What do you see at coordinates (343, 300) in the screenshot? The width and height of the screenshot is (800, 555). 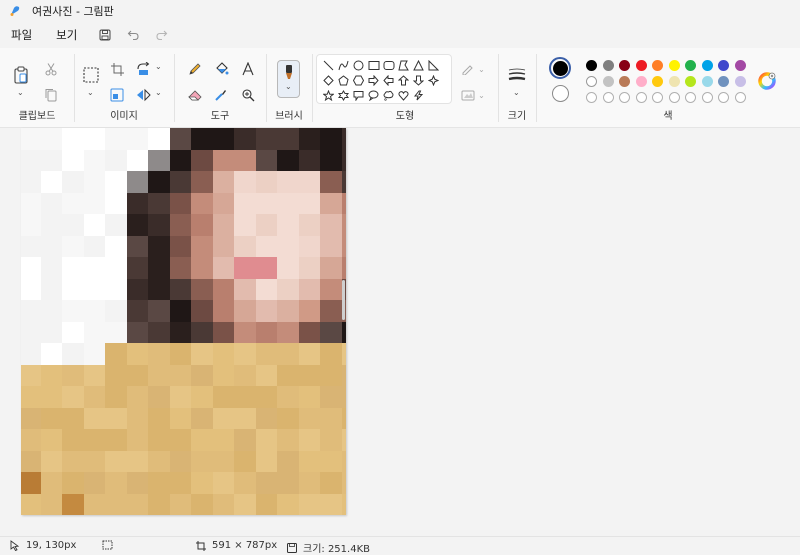 I see `canvas-resize-handle` at bounding box center [343, 300].